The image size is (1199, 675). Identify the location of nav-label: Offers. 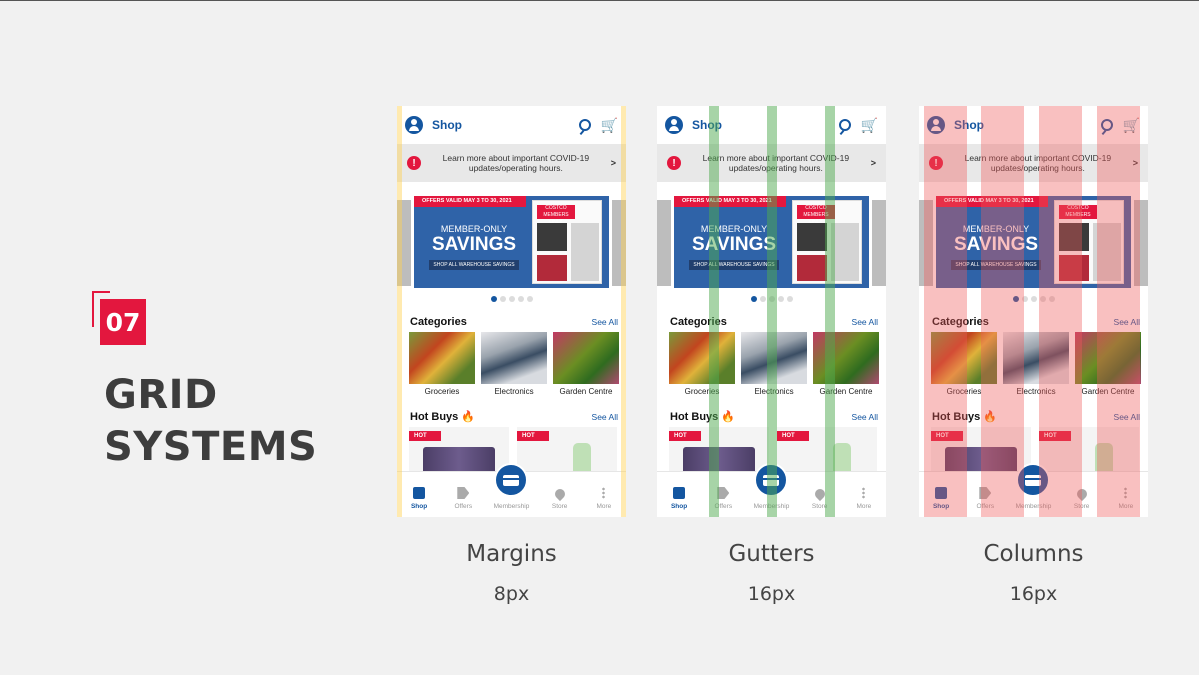
(723, 506).